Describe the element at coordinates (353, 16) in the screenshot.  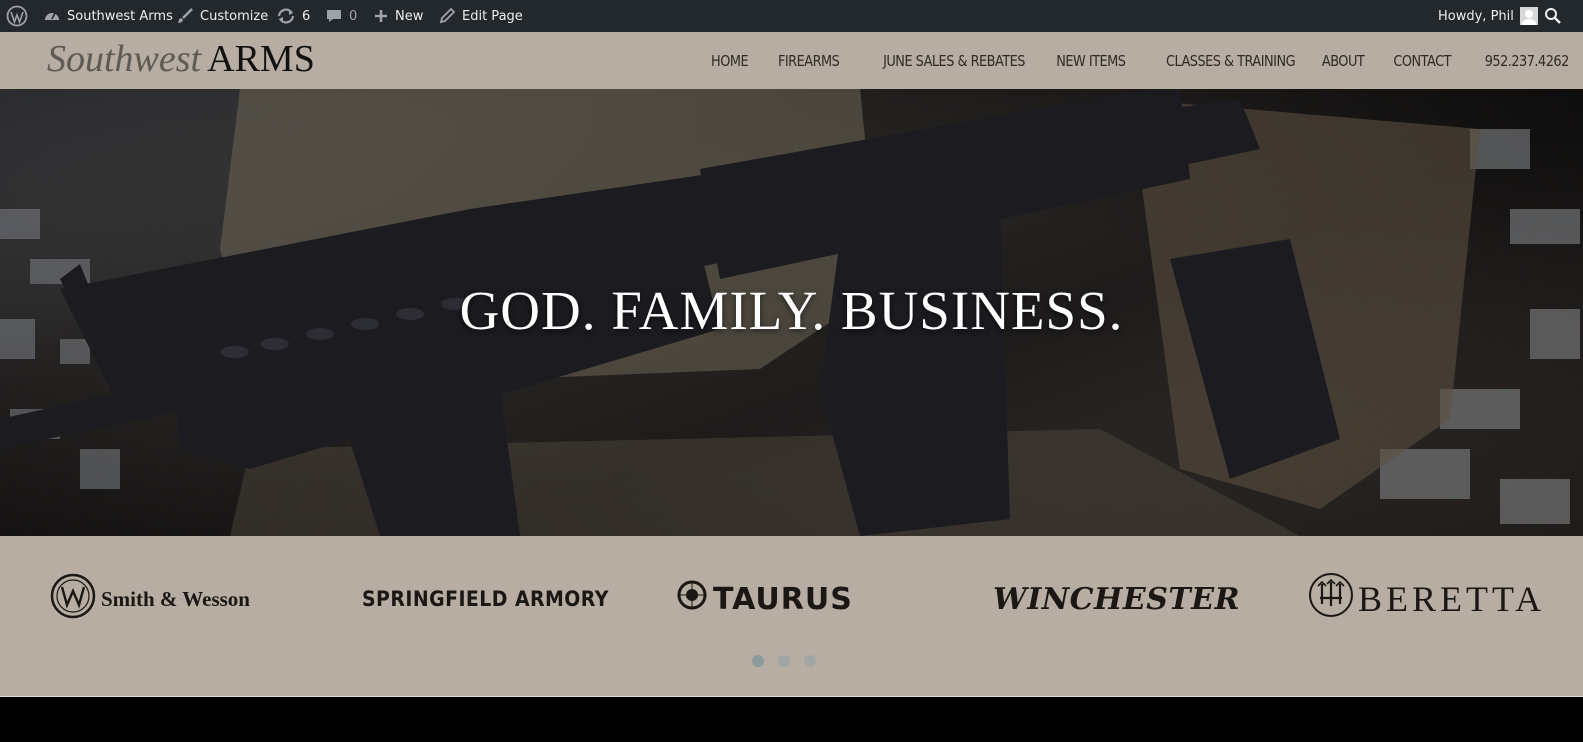
I see `comments-count: 0` at that location.